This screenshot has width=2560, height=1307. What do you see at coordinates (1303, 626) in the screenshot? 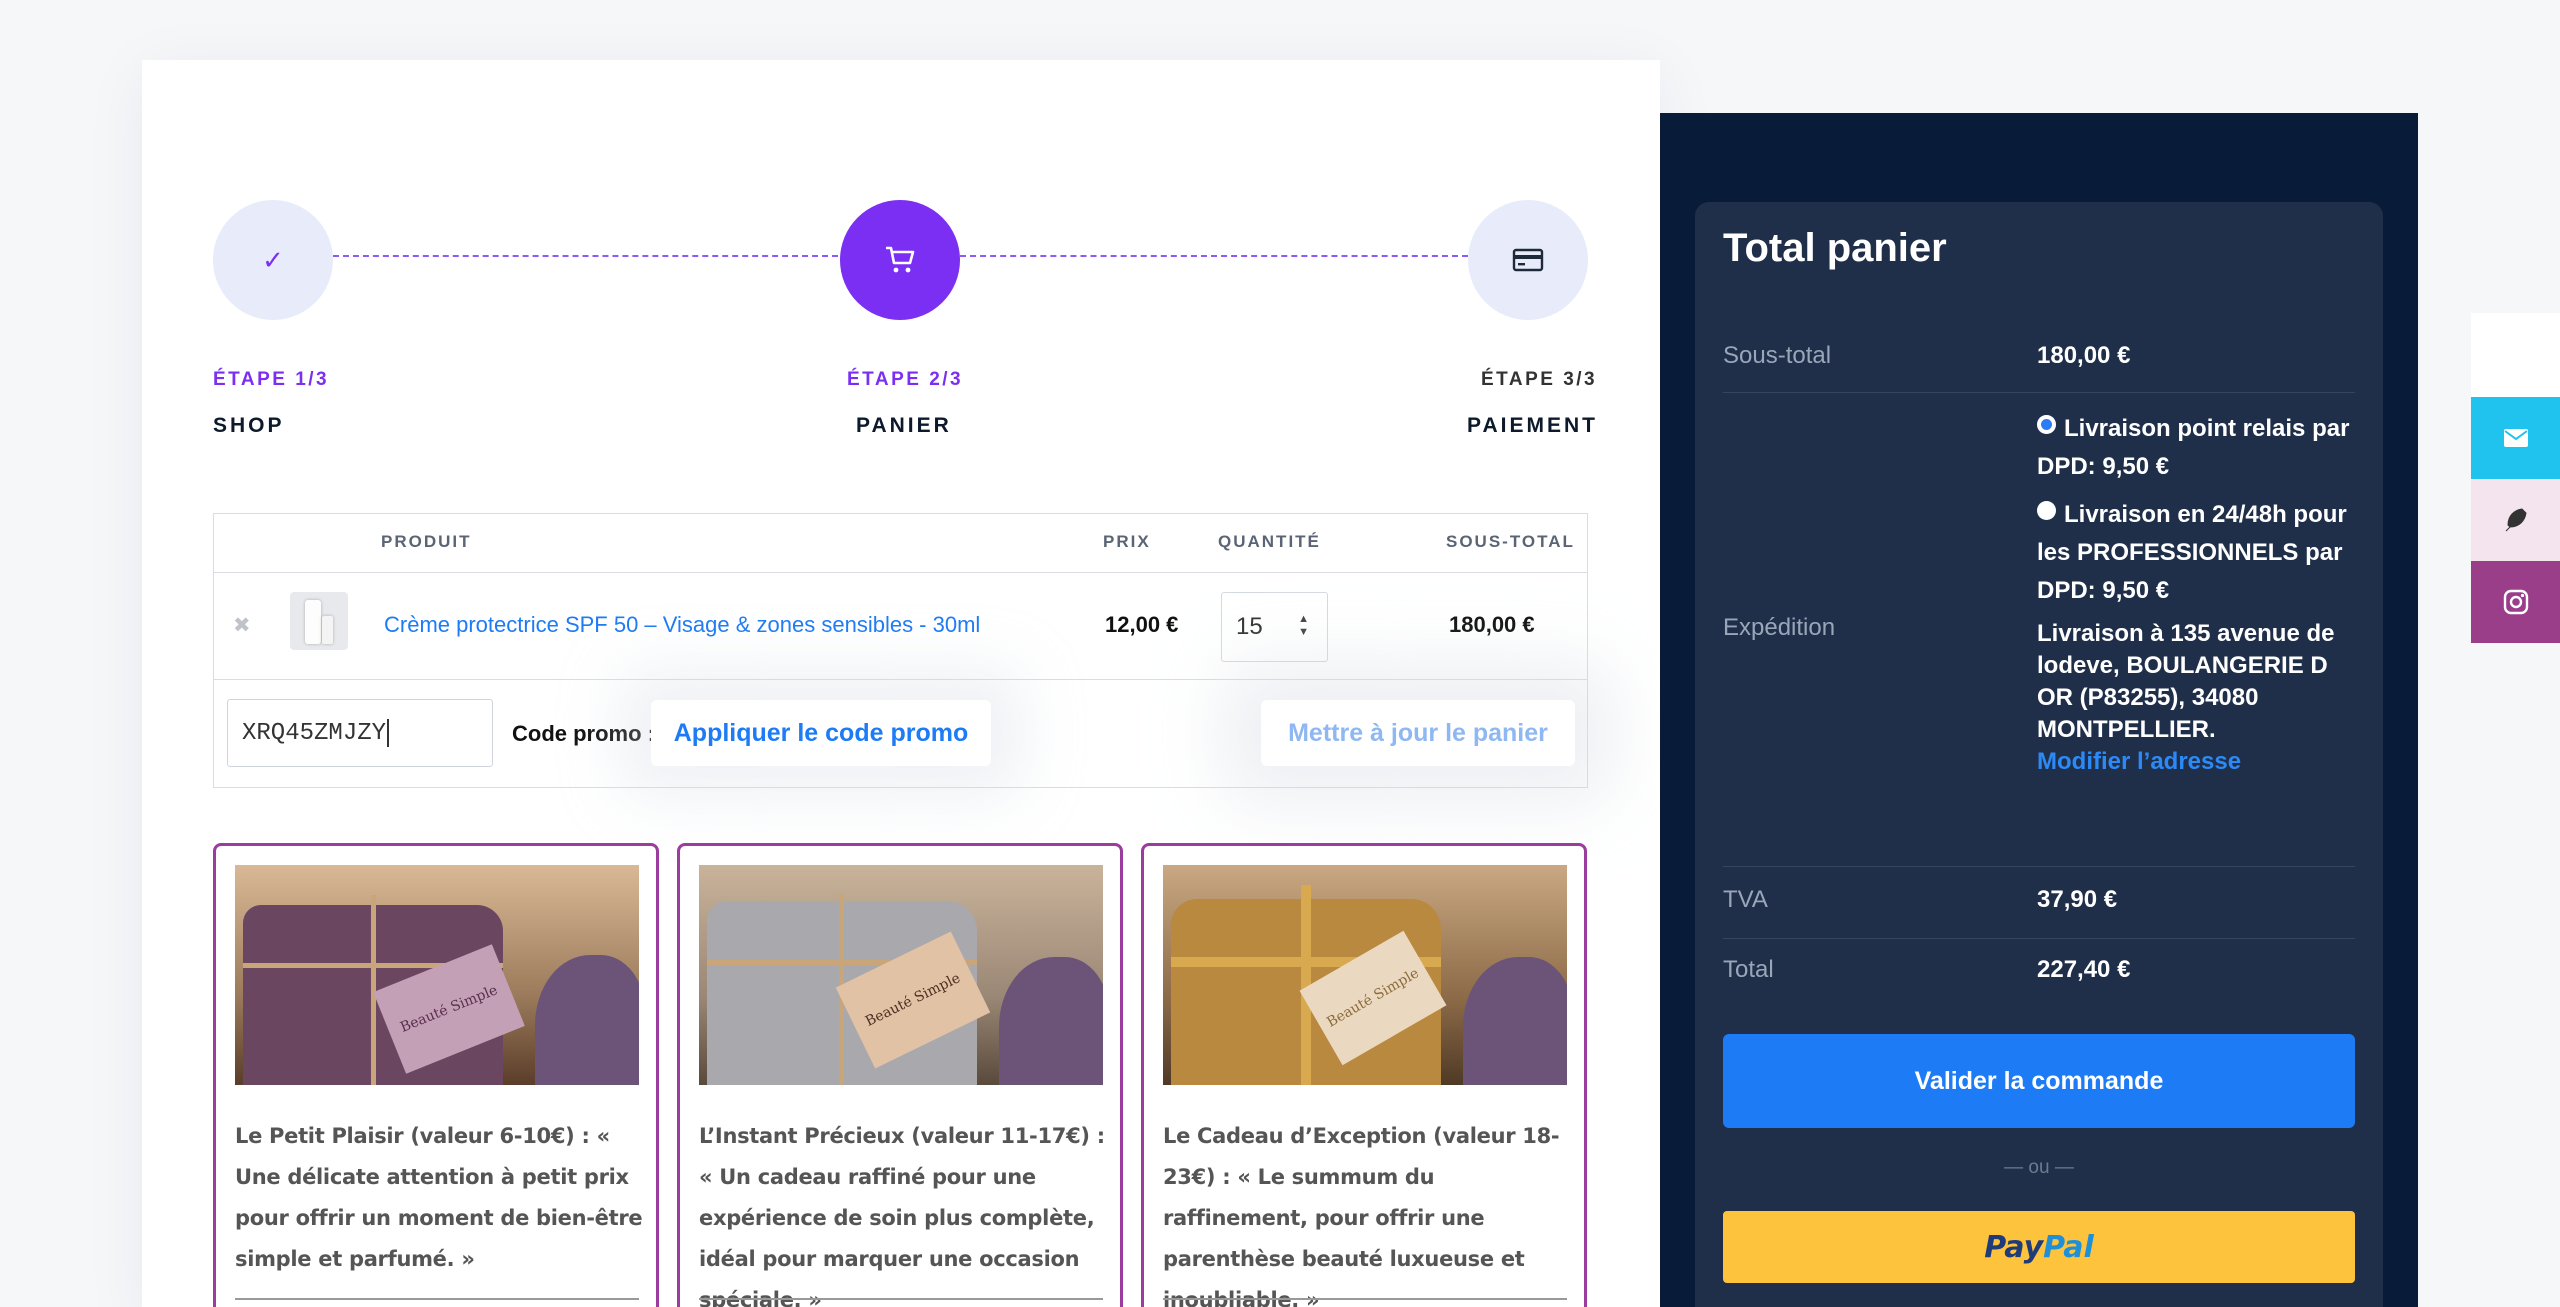
I see `stepper-arrows-icon: ▲ ▼` at bounding box center [1303, 626].